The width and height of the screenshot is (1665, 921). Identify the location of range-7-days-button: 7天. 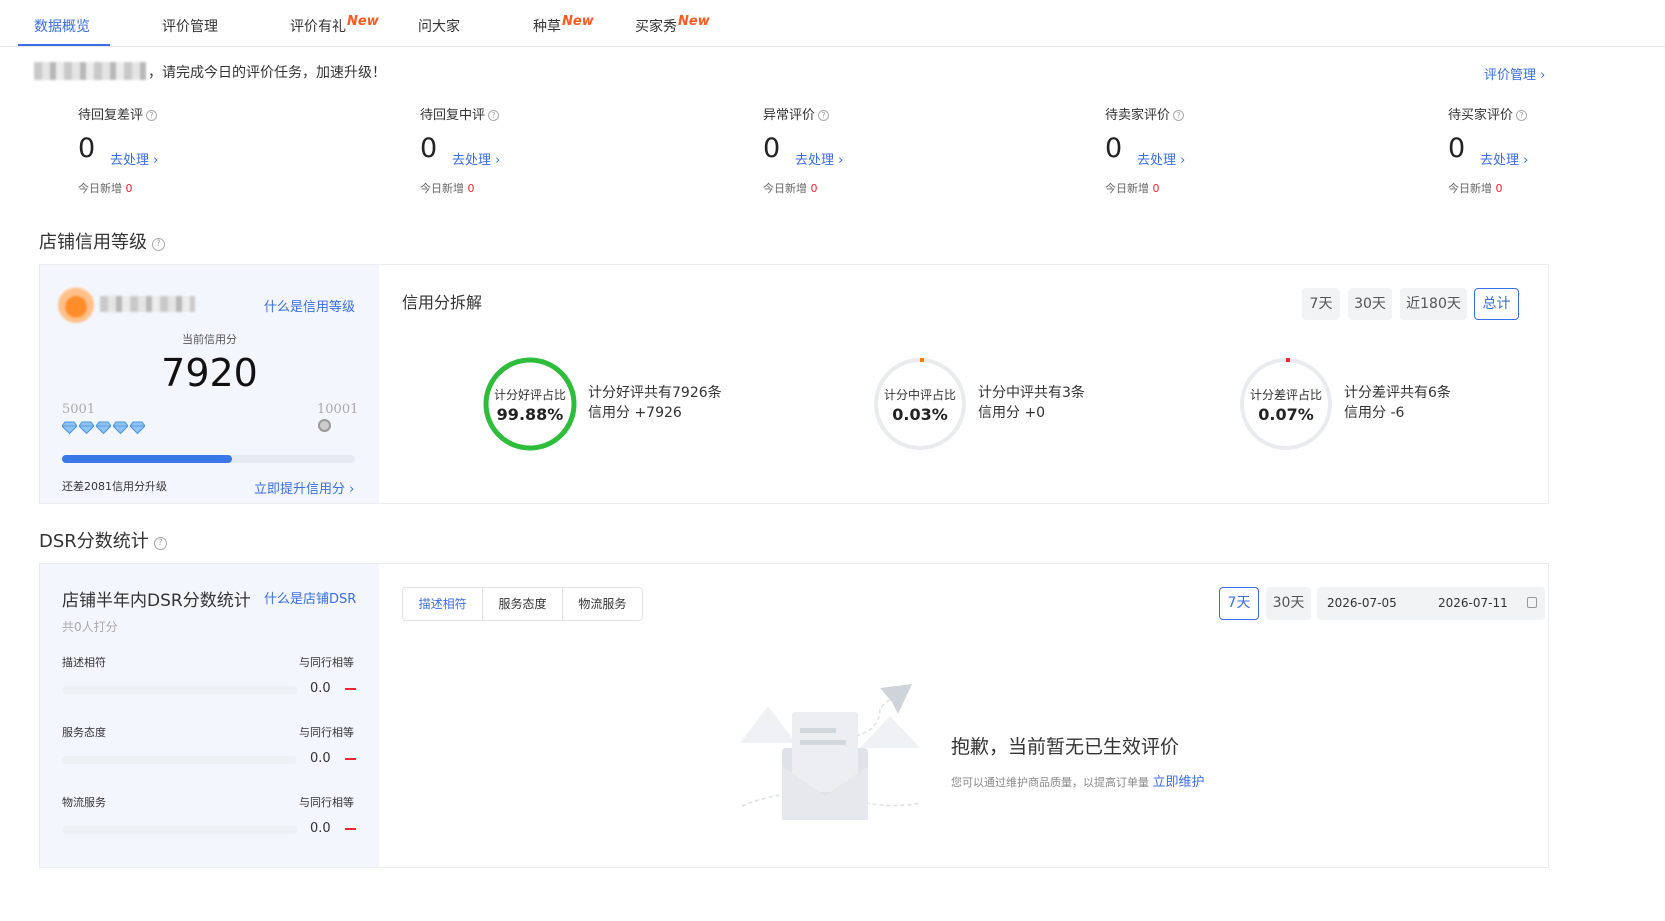
(1321, 304).